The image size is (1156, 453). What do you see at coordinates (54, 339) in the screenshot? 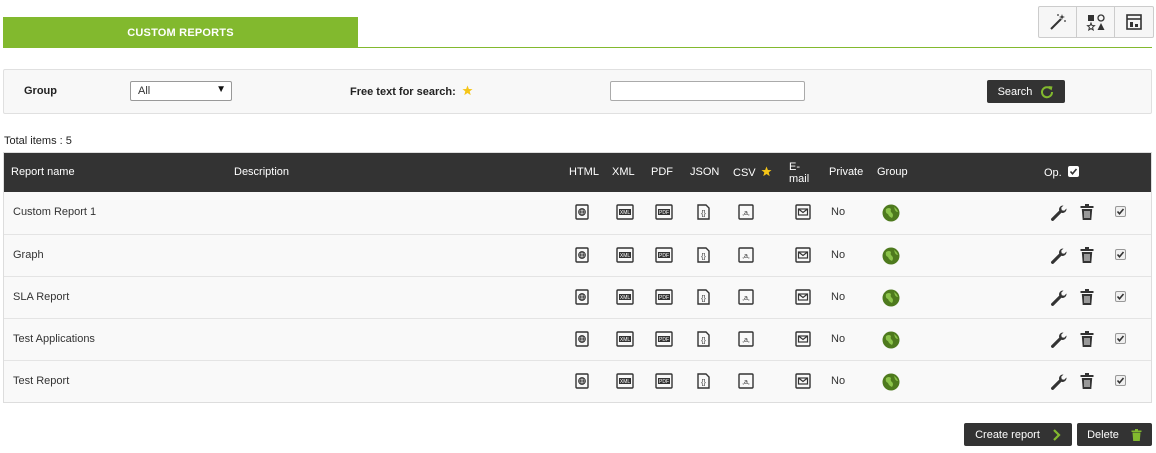
I see `report-name-link: Test Applications` at bounding box center [54, 339].